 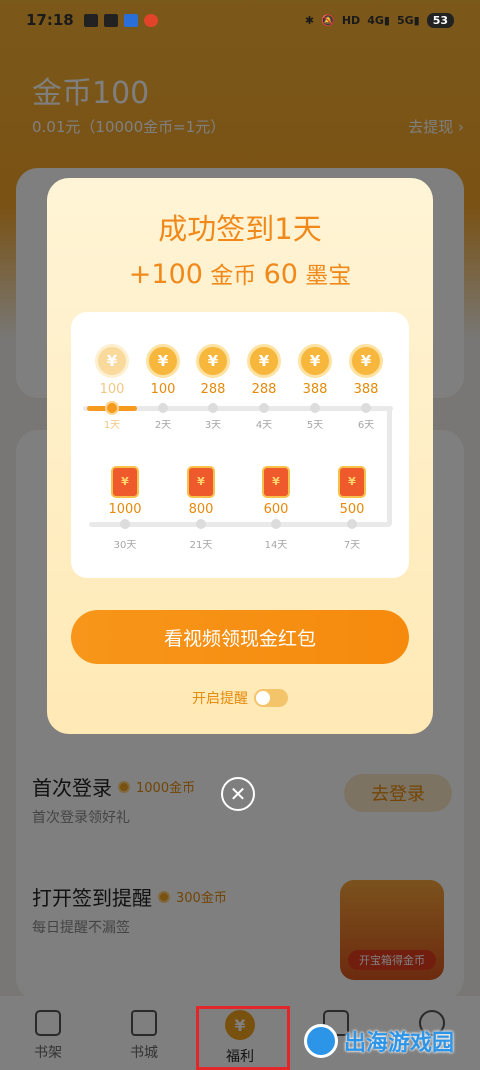 I want to click on day-label: 6天, so click(x=366, y=425).